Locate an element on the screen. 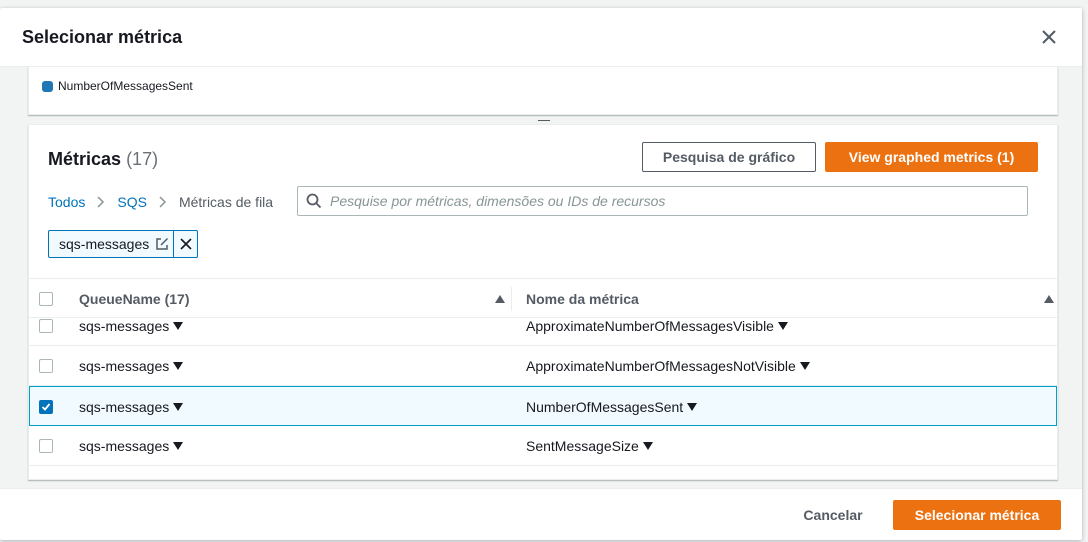  legend-swatch is located at coordinates (47, 86).